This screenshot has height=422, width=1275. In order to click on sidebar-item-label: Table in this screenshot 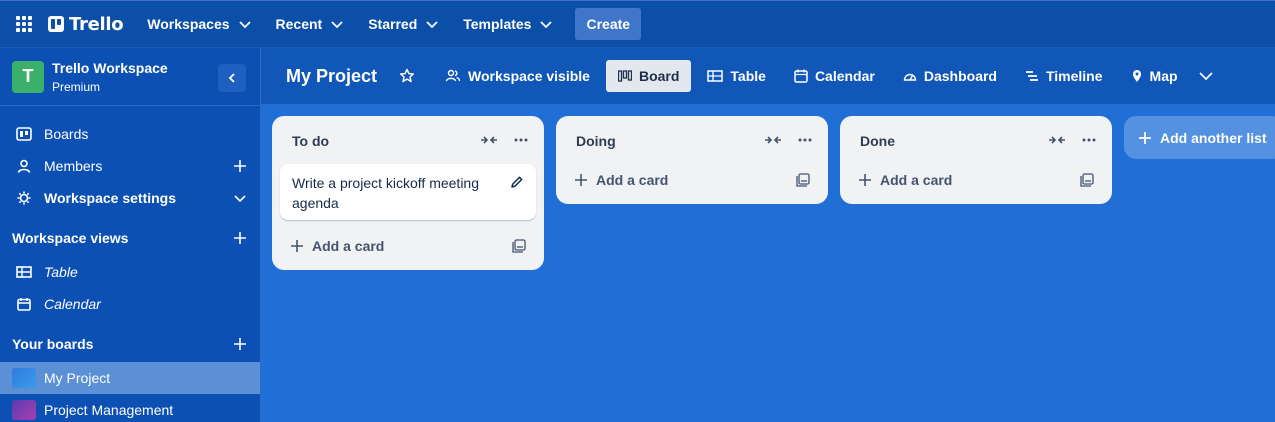, I will do `click(61, 272)`.